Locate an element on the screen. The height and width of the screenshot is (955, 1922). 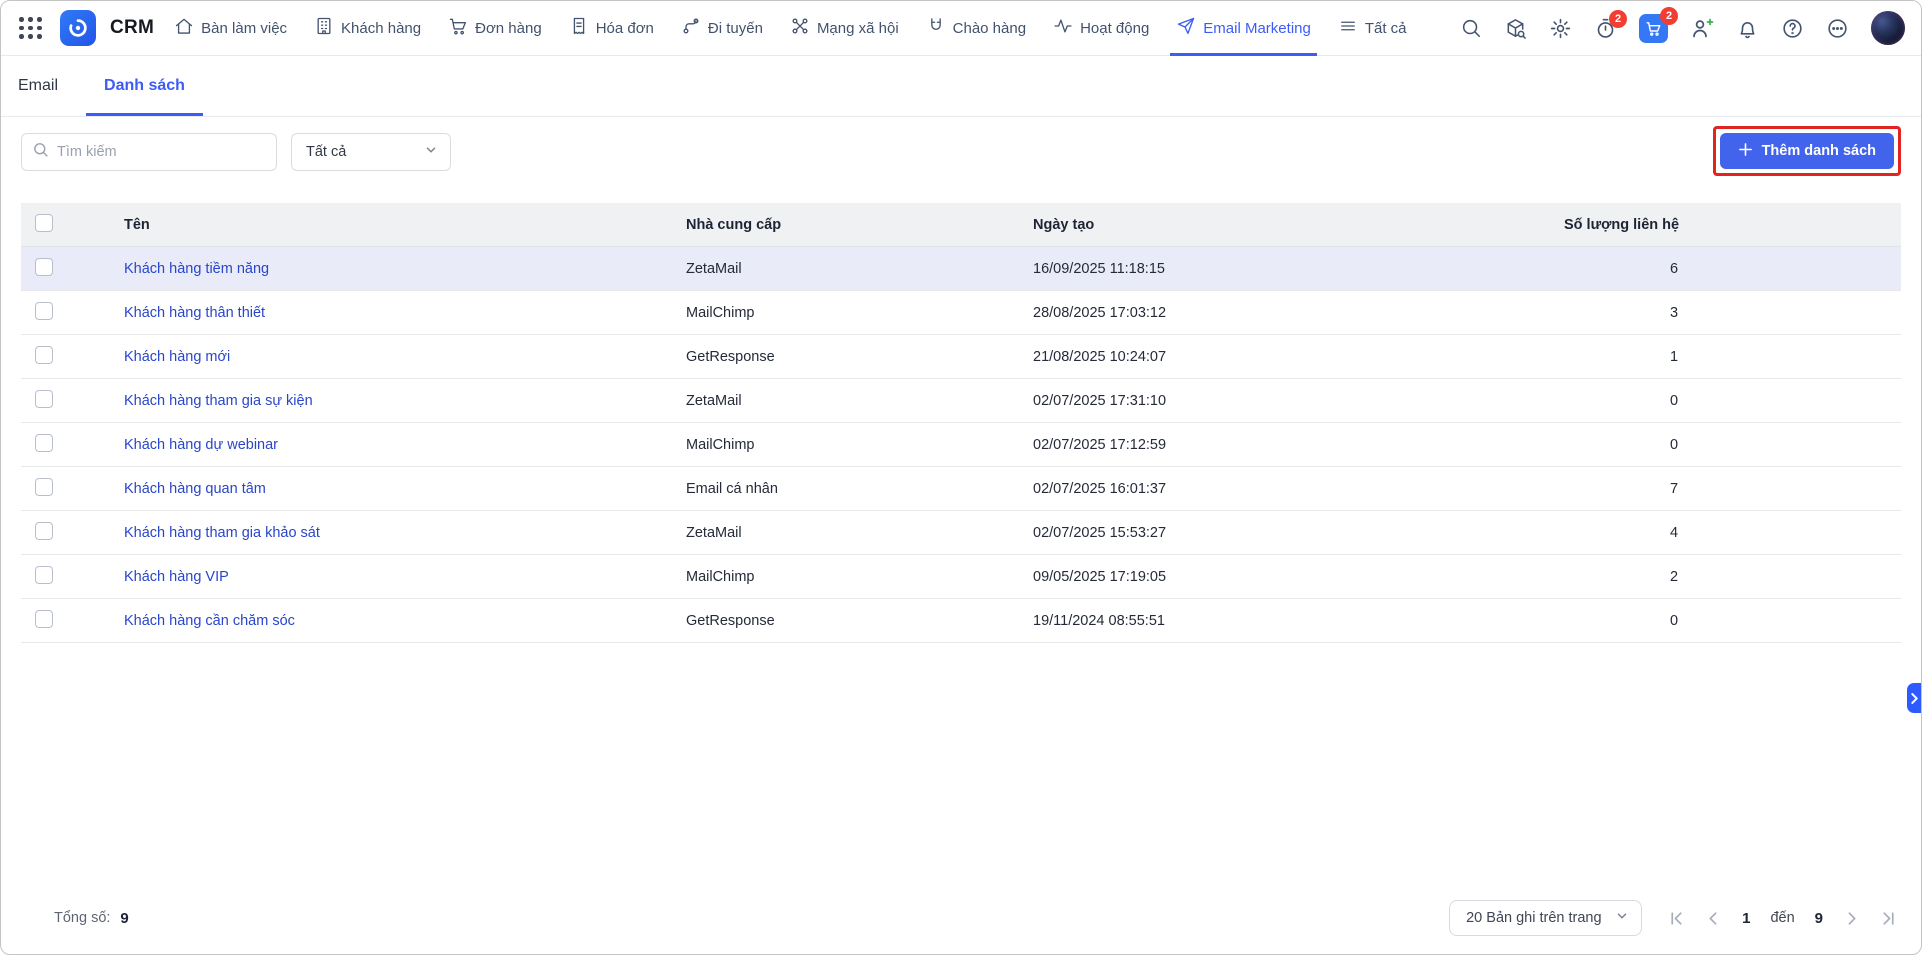
pagination: 1 đến 9 is located at coordinates (1782, 918).